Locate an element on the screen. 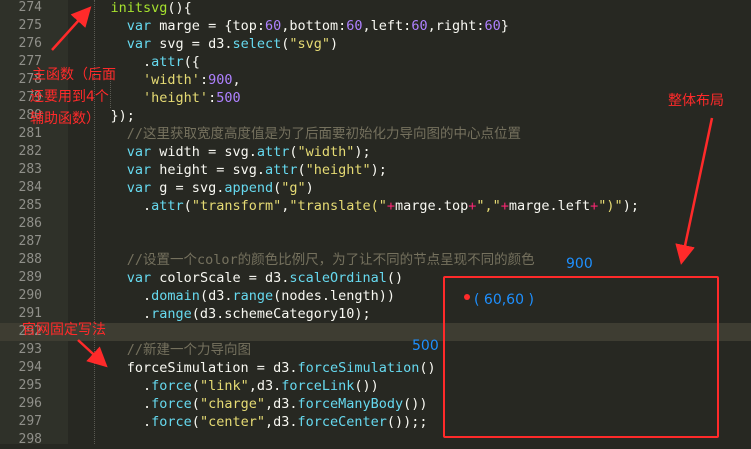 The width and height of the screenshot is (751, 449). code-line: 274 initsvg(){ is located at coordinates (375, 8).